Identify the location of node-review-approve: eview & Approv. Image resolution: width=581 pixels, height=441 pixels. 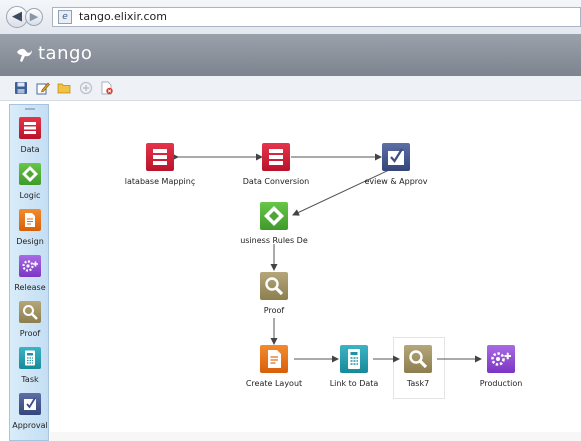
(396, 164).